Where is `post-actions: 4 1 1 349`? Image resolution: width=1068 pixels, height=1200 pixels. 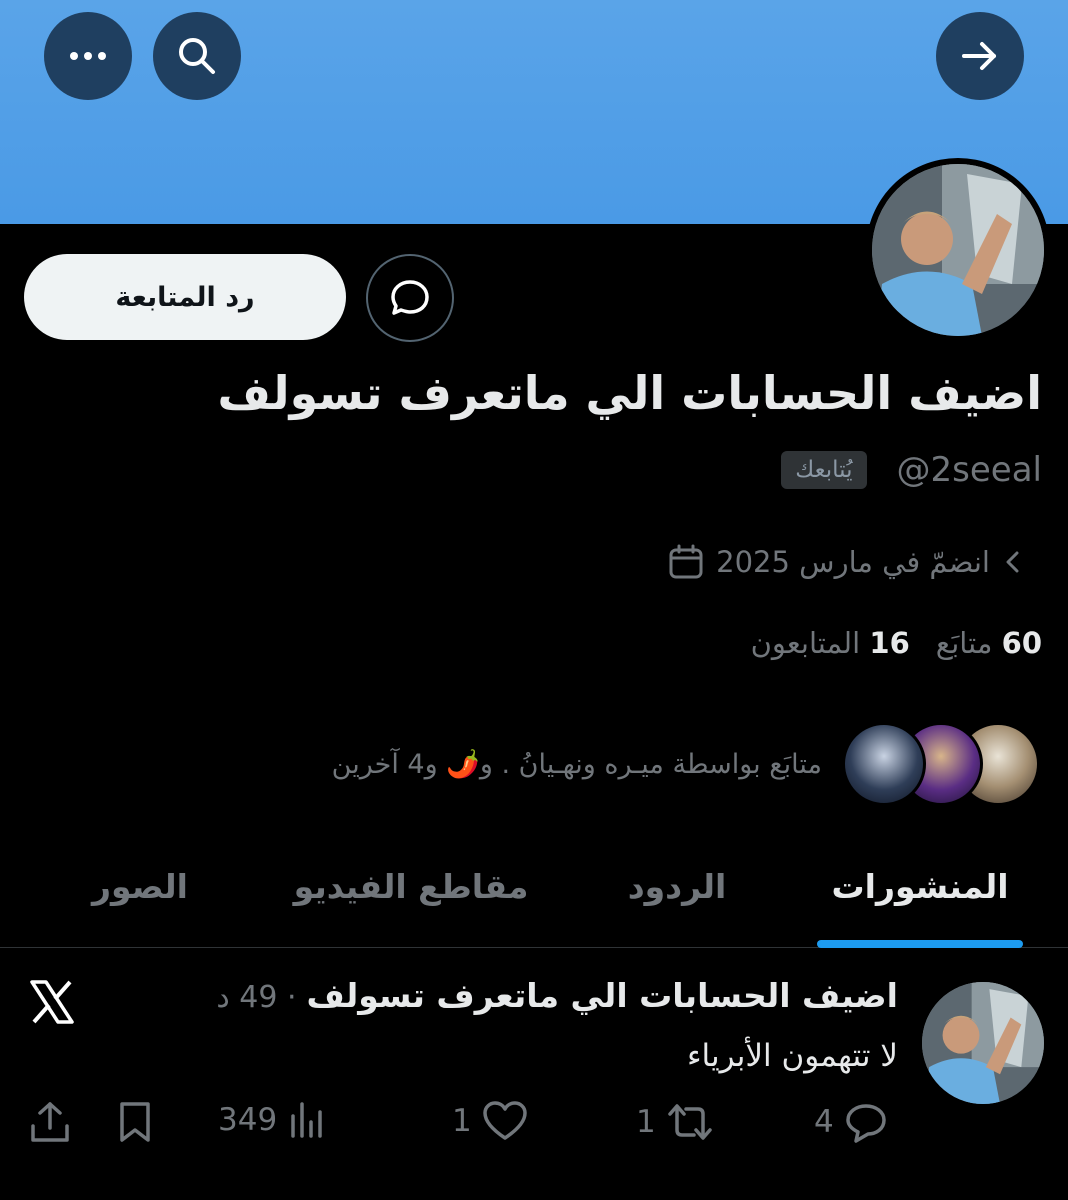
post-actions: 4 1 1 349 is located at coordinates (534, 1130).